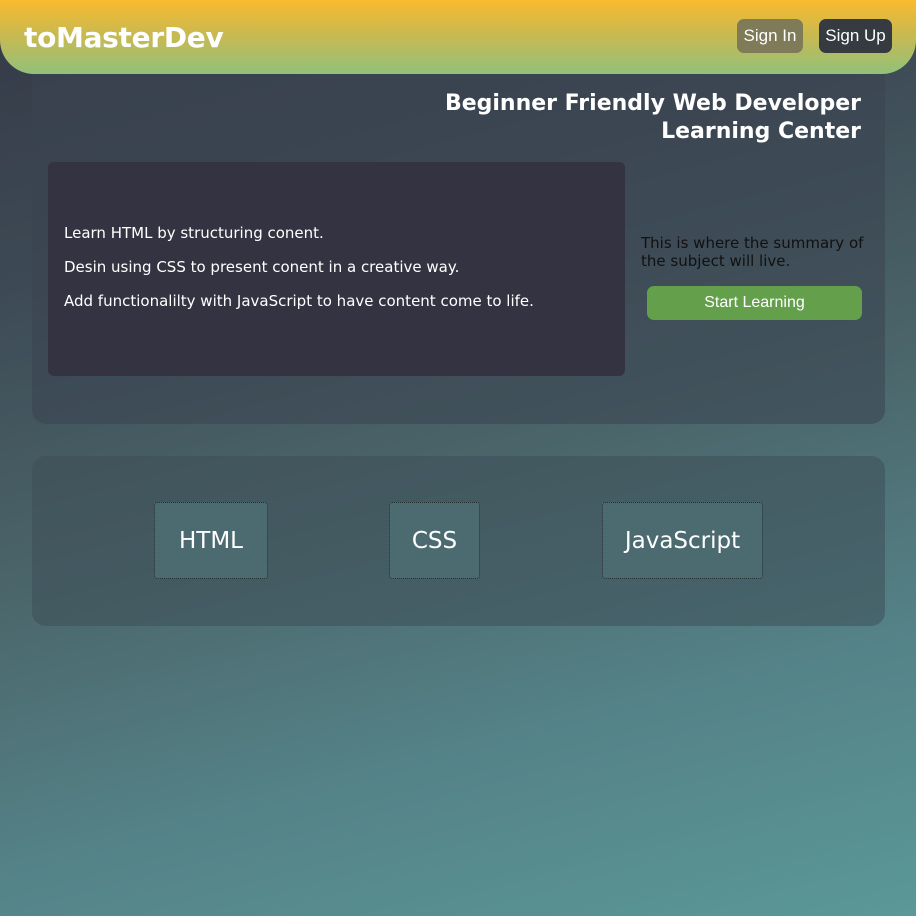 This screenshot has width=916, height=916. Describe the element at coordinates (652, 103) in the screenshot. I see `page-title-line1: Beginner Friendly Web Developer` at that location.